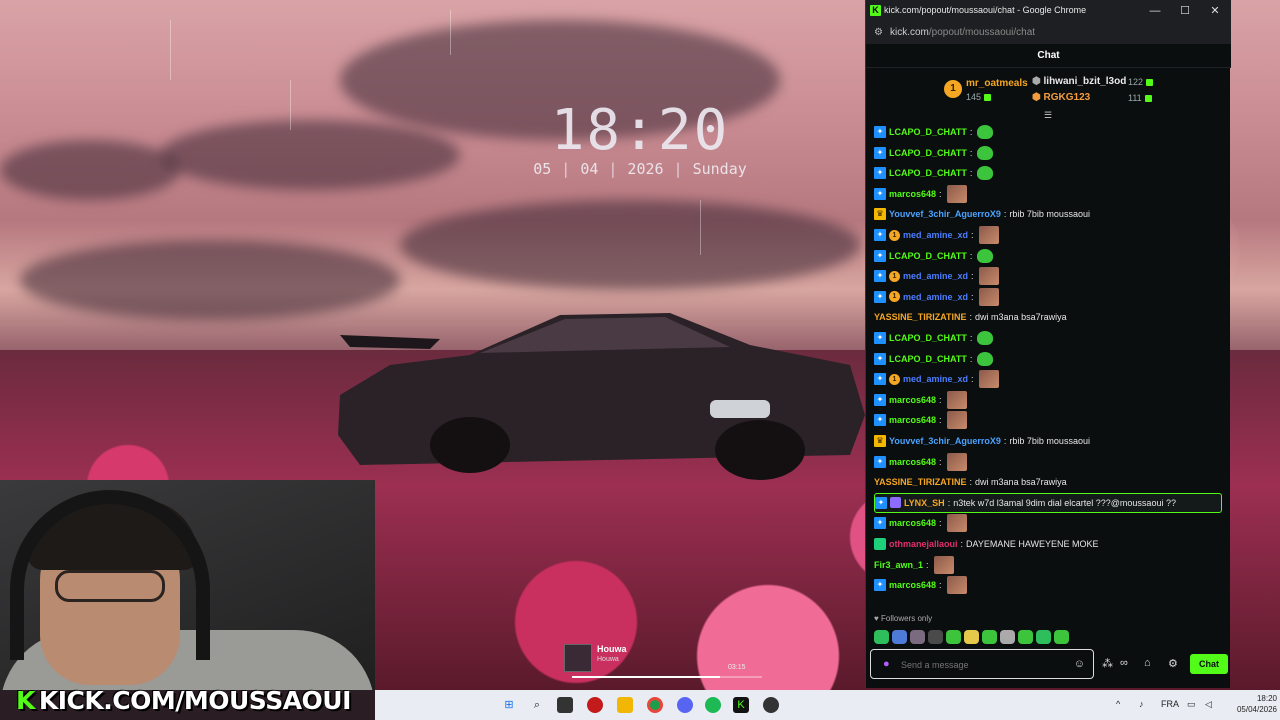 The width and height of the screenshot is (1280, 720). I want to click on collapse-leaderboard-icon: ☰, so click(1048, 115).